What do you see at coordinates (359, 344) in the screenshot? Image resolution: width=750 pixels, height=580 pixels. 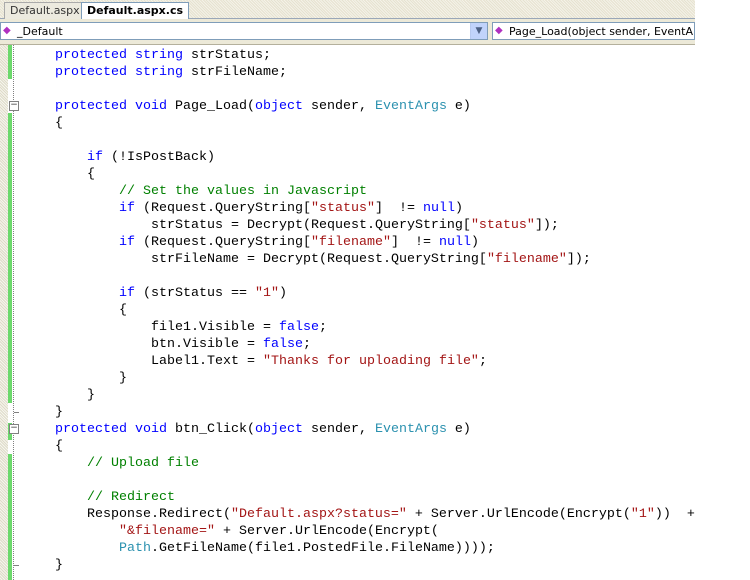 I see `code-line: btn.Visible = false;` at bounding box center [359, 344].